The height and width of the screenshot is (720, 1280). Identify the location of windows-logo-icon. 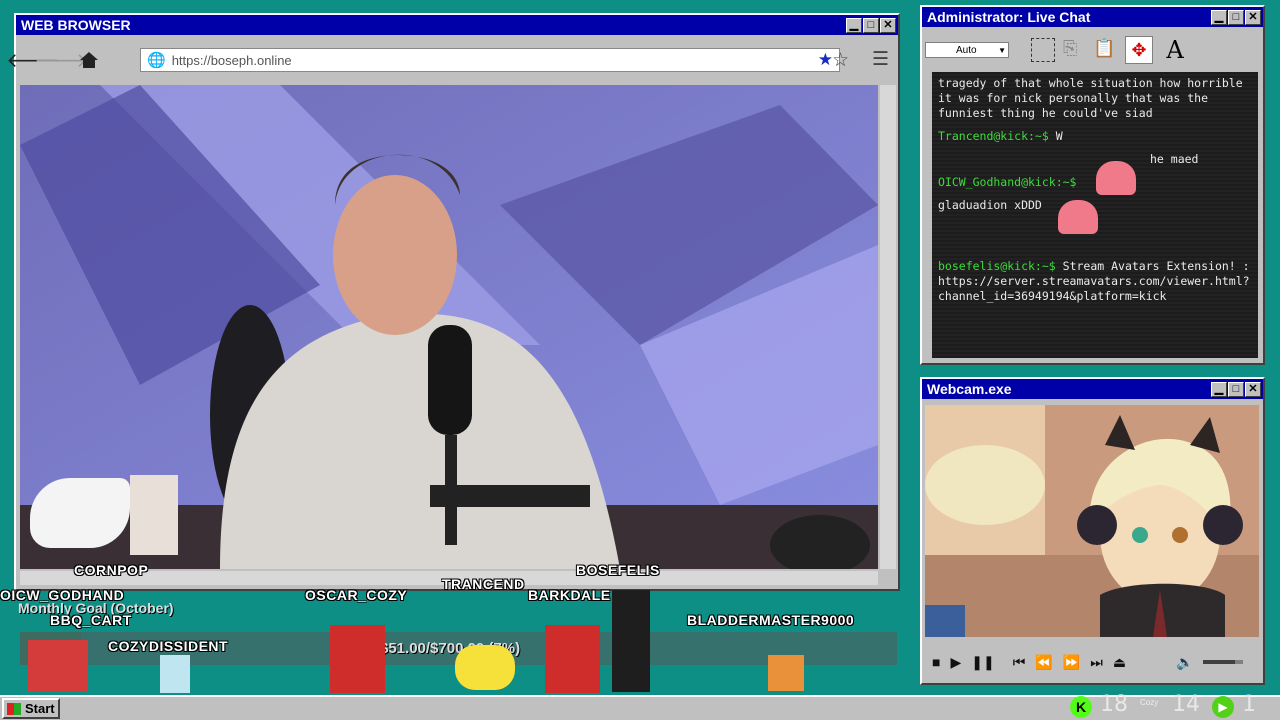
(14, 708).